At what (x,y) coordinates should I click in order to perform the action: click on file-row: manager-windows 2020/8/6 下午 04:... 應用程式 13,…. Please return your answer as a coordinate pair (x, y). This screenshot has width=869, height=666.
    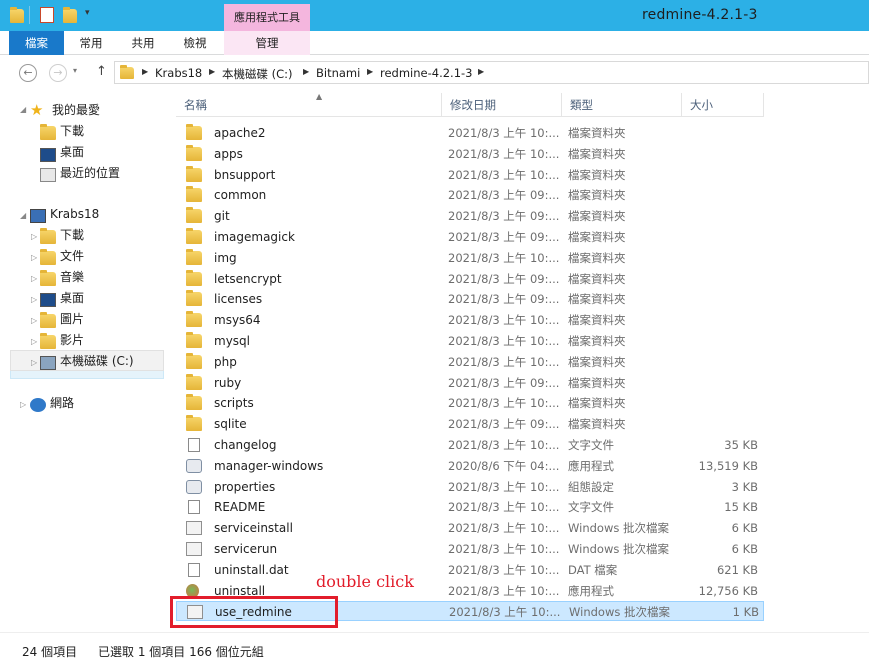
    Looking at the image, I should click on (470, 466).